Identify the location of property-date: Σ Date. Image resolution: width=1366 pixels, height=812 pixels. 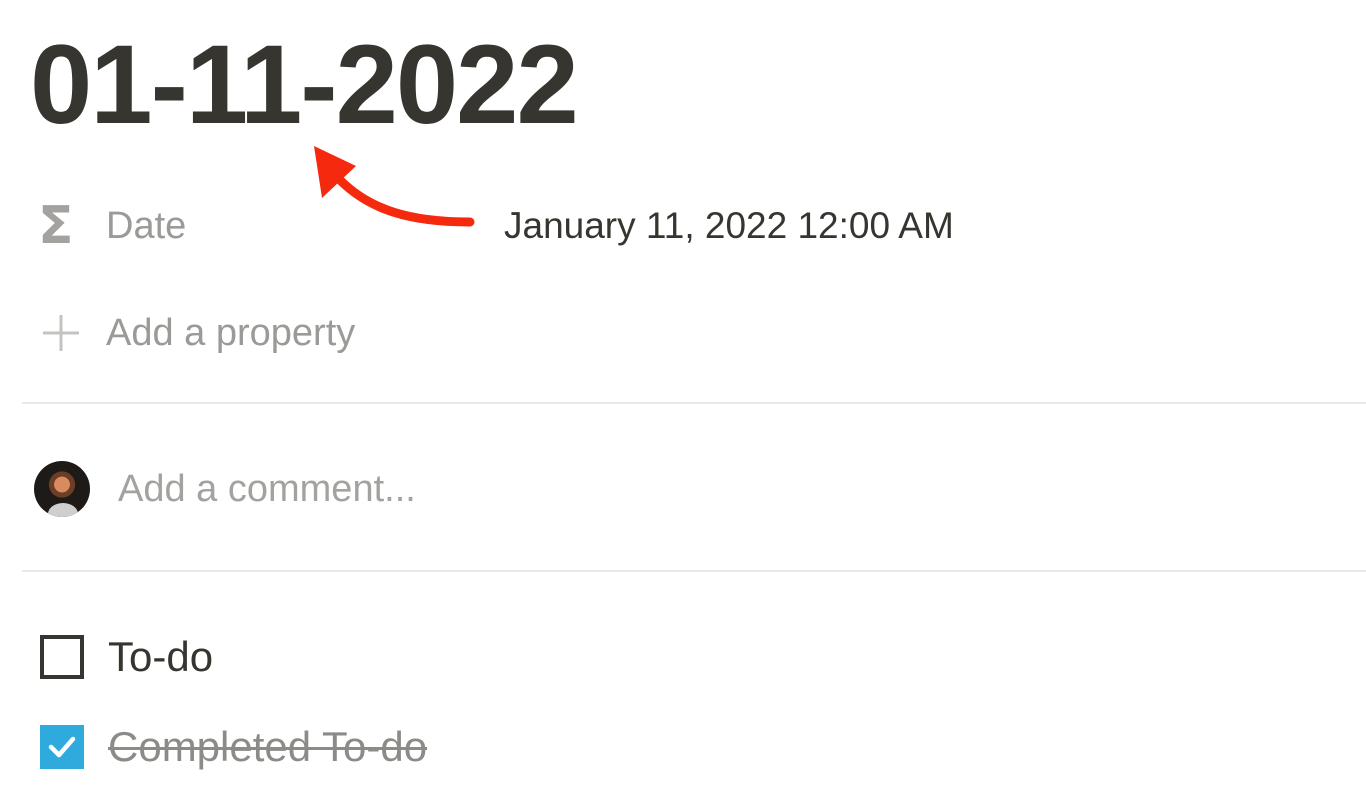
(112, 226).